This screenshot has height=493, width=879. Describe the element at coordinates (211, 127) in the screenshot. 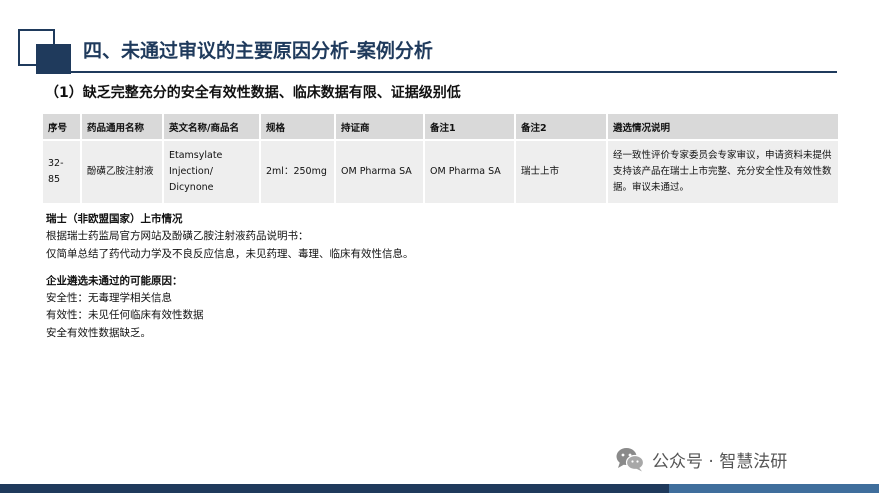

I see `column-header-english-name: 英文名称/商品名` at that location.